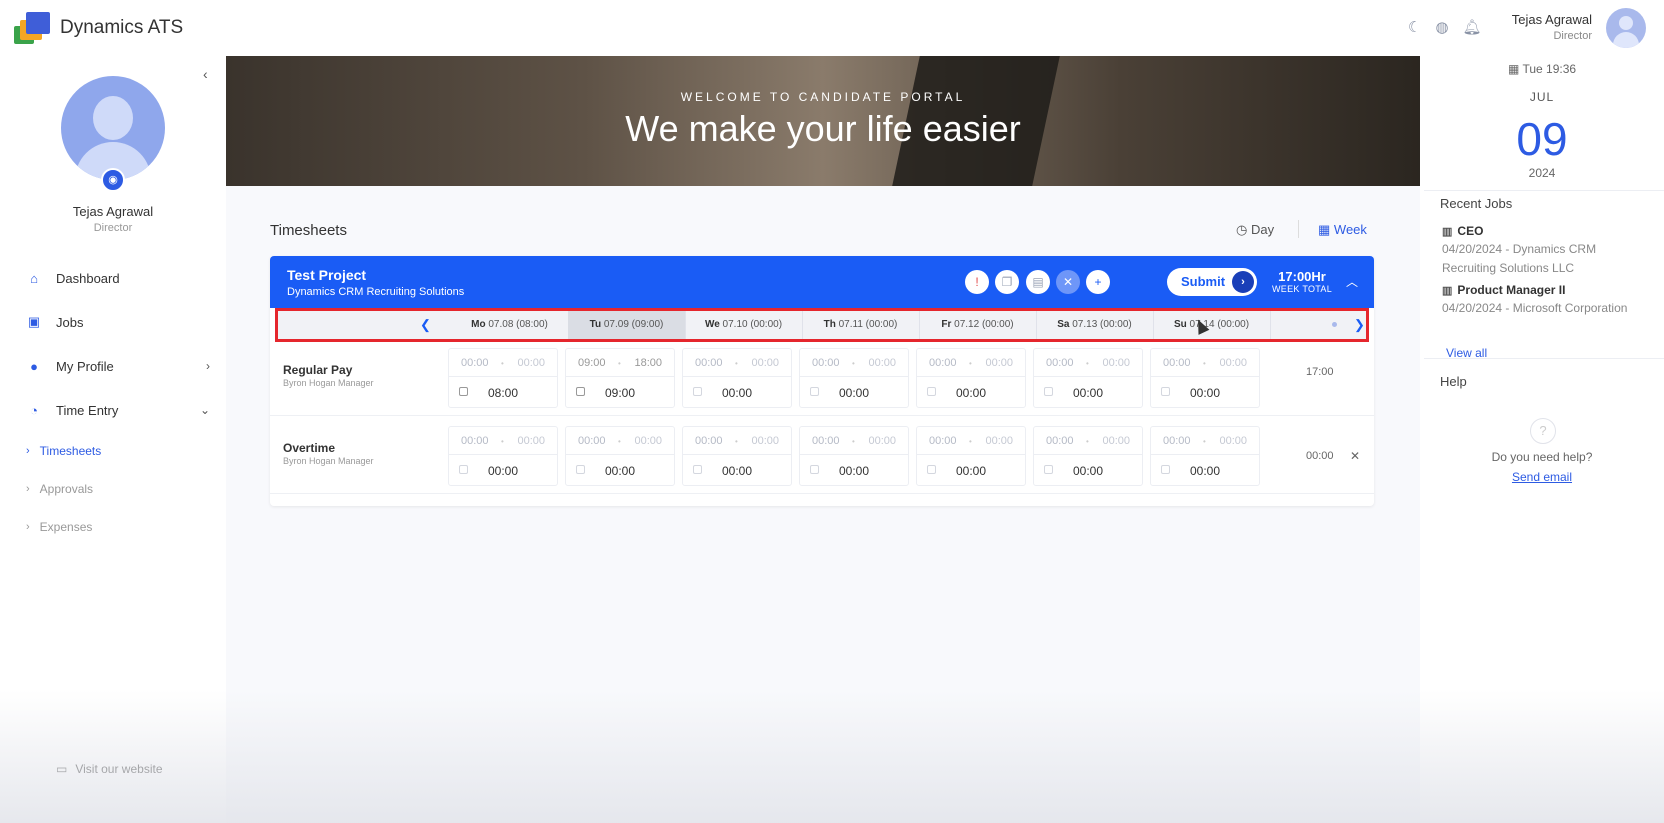 The height and width of the screenshot is (823, 1664). What do you see at coordinates (32, 29) in the screenshot?
I see `app-logo` at bounding box center [32, 29].